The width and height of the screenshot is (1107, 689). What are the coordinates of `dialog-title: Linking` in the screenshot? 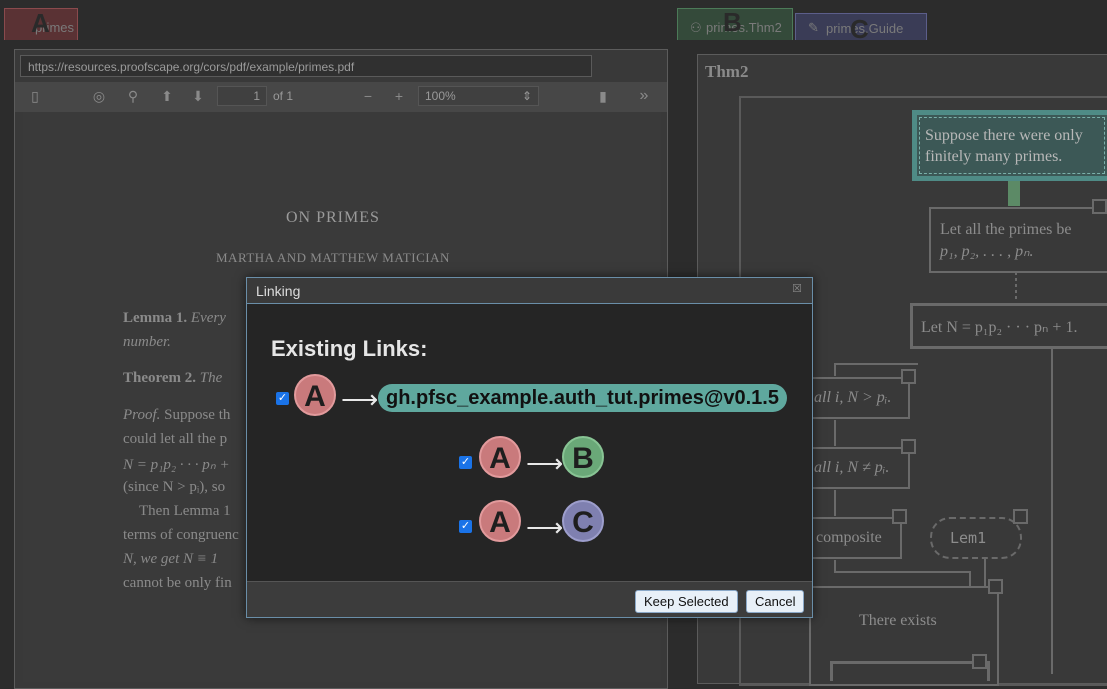 It's located at (278, 291).